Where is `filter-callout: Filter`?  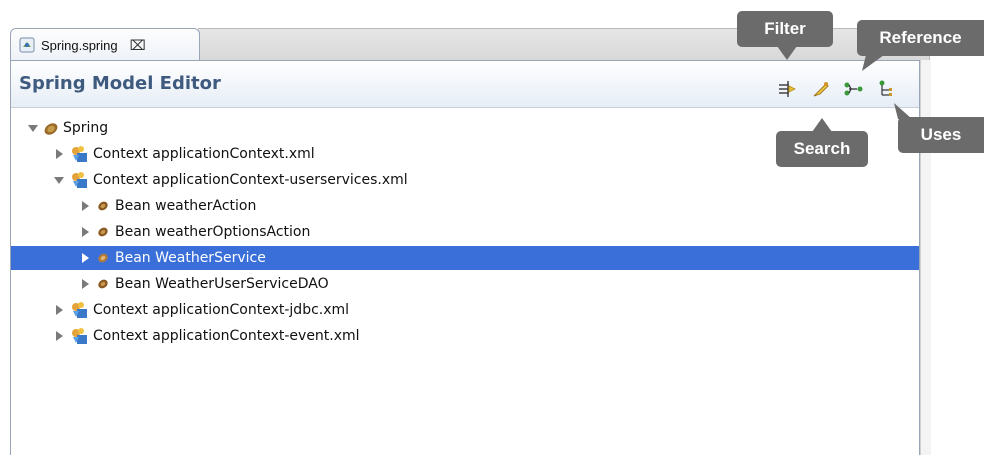 filter-callout: Filter is located at coordinates (785, 29).